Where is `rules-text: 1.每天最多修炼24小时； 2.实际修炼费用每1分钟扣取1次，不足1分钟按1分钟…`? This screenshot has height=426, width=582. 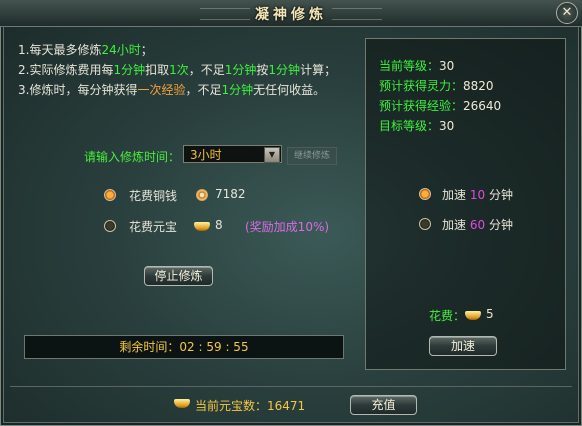 rules-text: 1.每天最多修炼24小时； 2.实际修炼费用每1分钟扣取1次，不足1分钟按1分钟… is located at coordinates (177, 70).